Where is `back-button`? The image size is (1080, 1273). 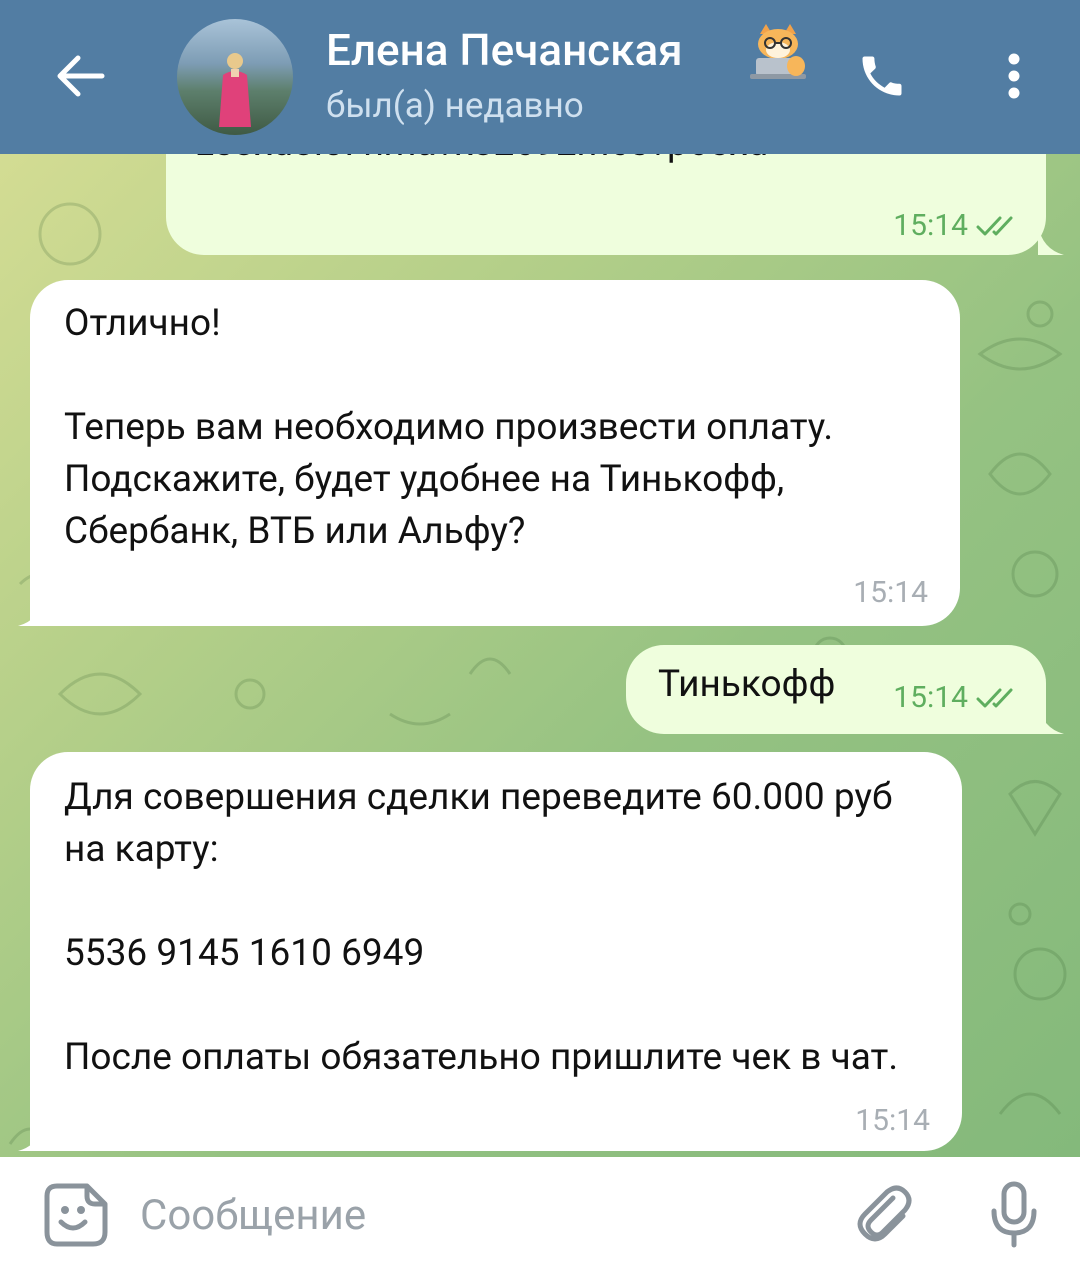 back-button is located at coordinates (80, 76).